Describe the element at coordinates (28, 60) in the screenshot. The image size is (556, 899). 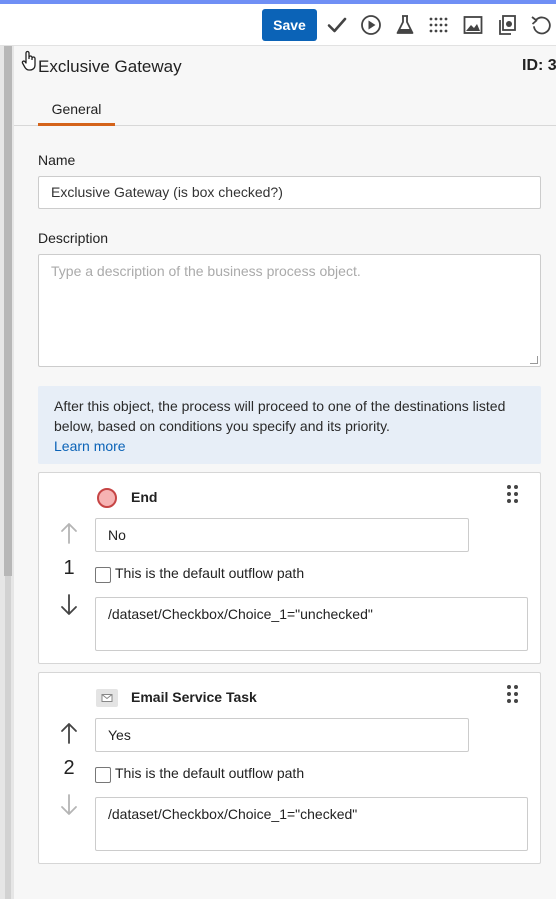
I see `hand-cursor-icon` at that location.